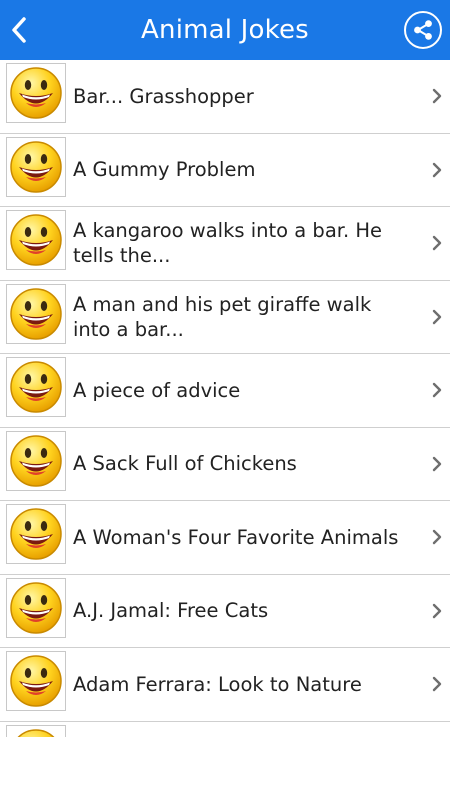  I want to click on share-icon, so click(423, 30).